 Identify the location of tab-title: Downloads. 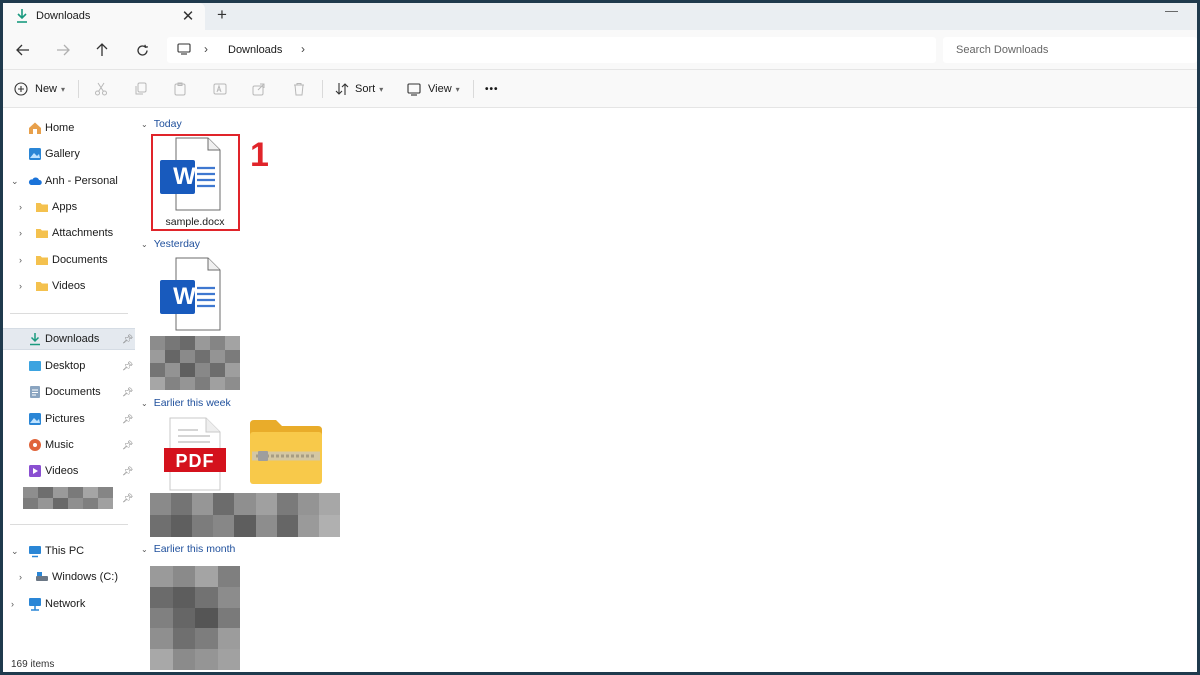
(63, 16).